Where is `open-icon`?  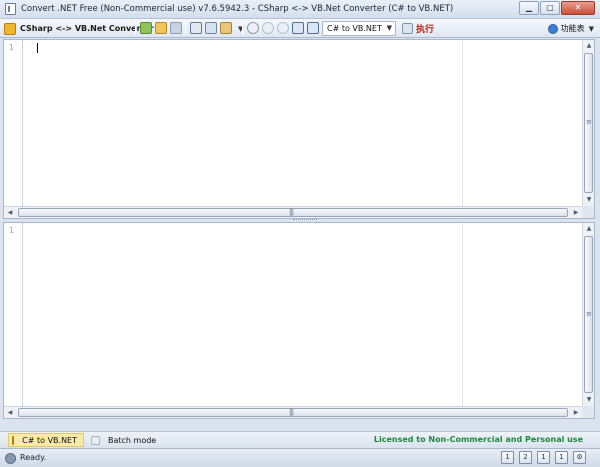
open-icon is located at coordinates (161, 28).